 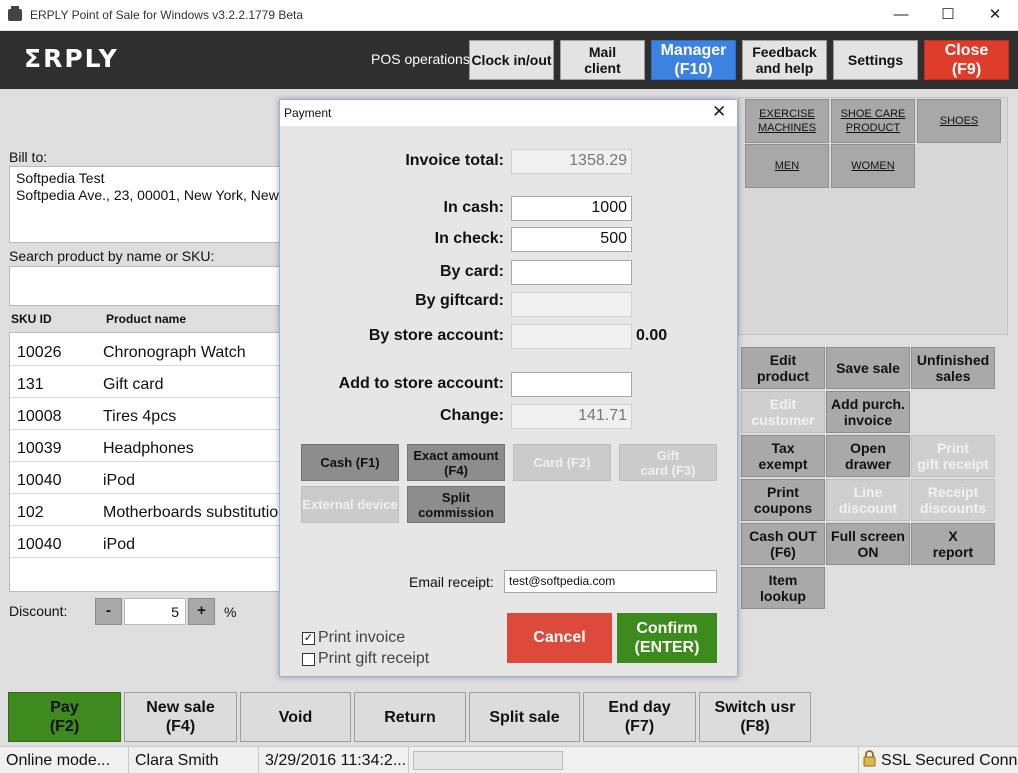 I want to click on close-app-button: Close (F9), so click(x=966, y=60).